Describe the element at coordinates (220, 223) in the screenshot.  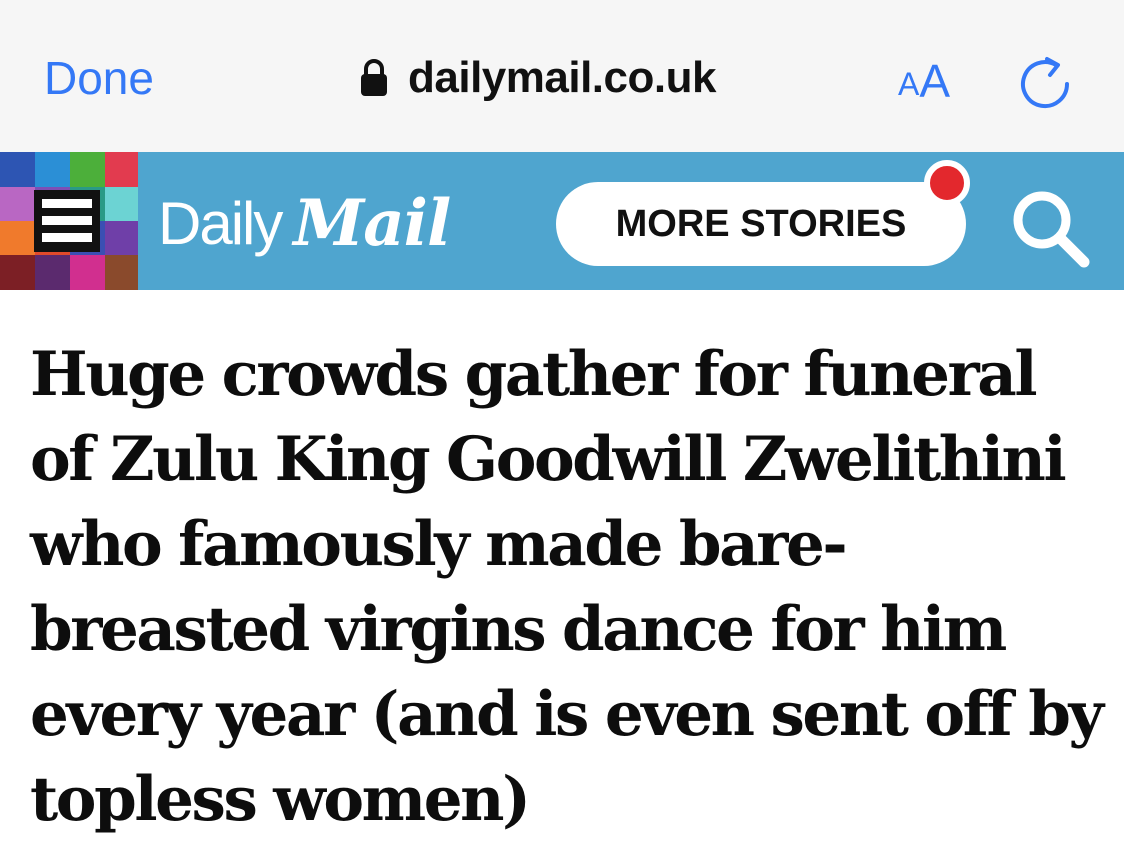
I see `logo-daily-text: Daily` at that location.